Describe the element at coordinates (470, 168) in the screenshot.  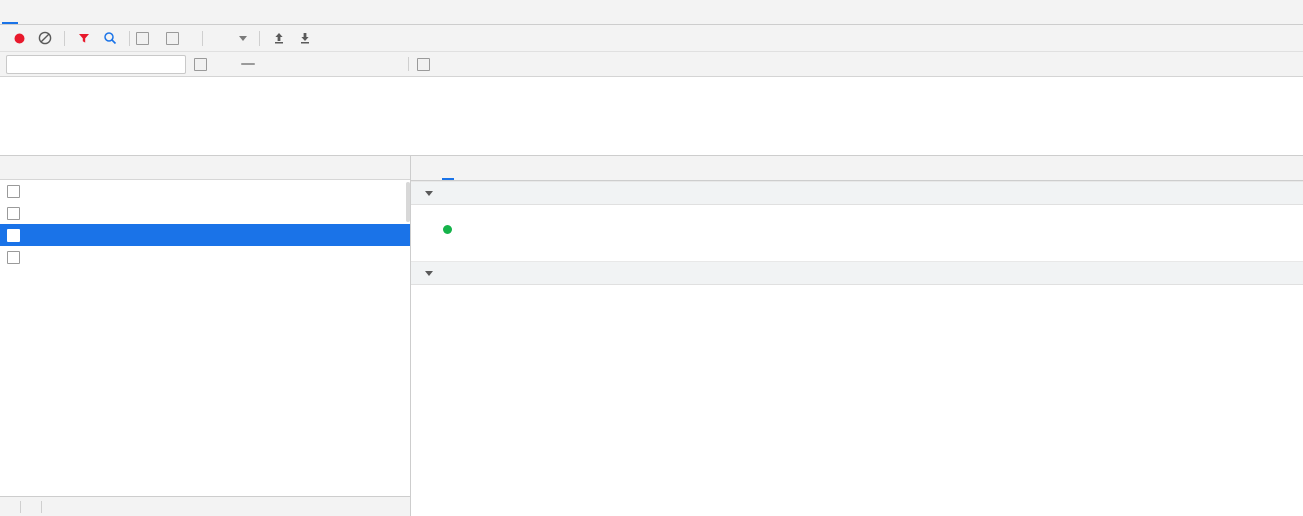
I see `tab-preview` at that location.